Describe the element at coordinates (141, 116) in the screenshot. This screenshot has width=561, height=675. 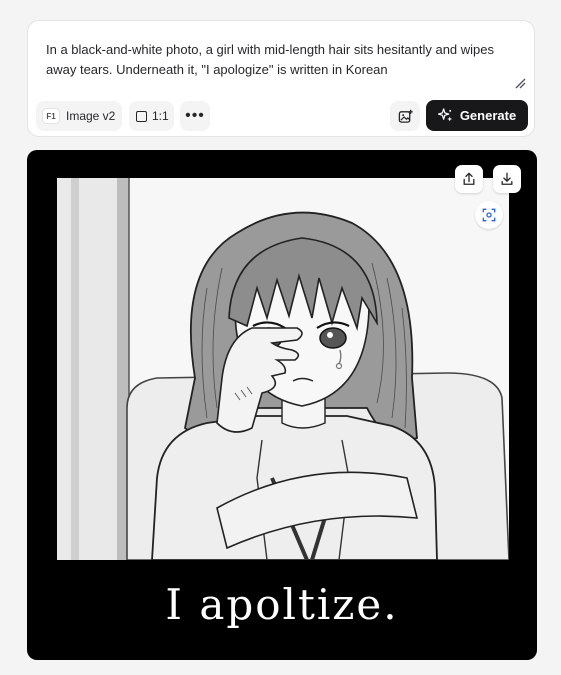
I see `square-ratio-icon` at that location.